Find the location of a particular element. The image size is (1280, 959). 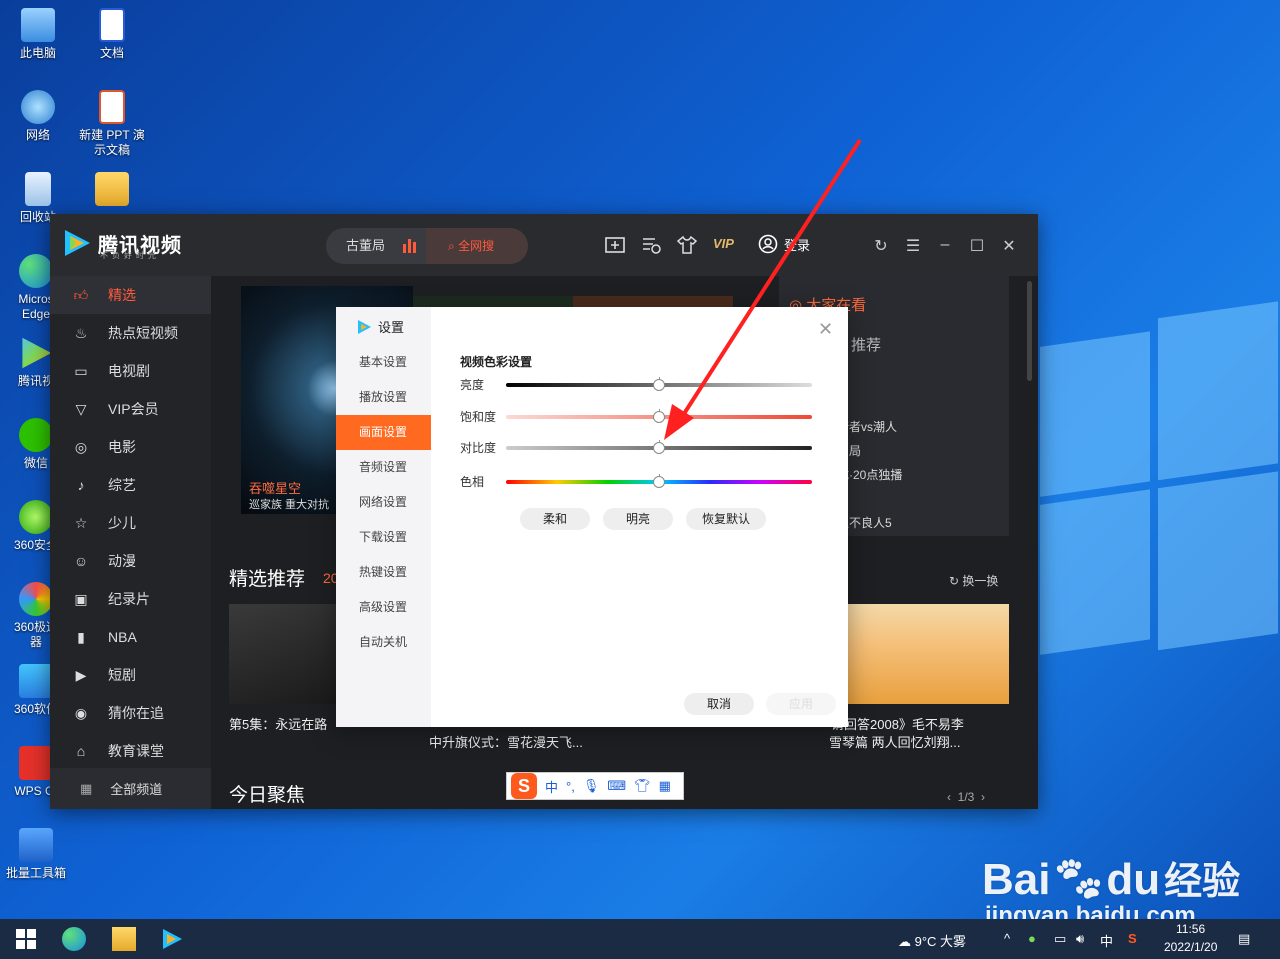

login-button: 登录 is located at coordinates (784, 244).